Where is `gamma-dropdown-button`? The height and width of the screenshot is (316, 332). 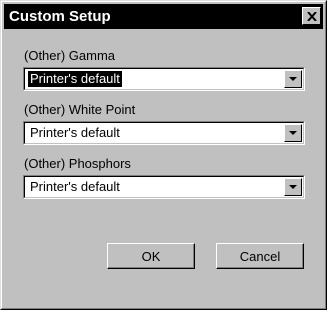
gamma-dropdown-button is located at coordinates (293, 79).